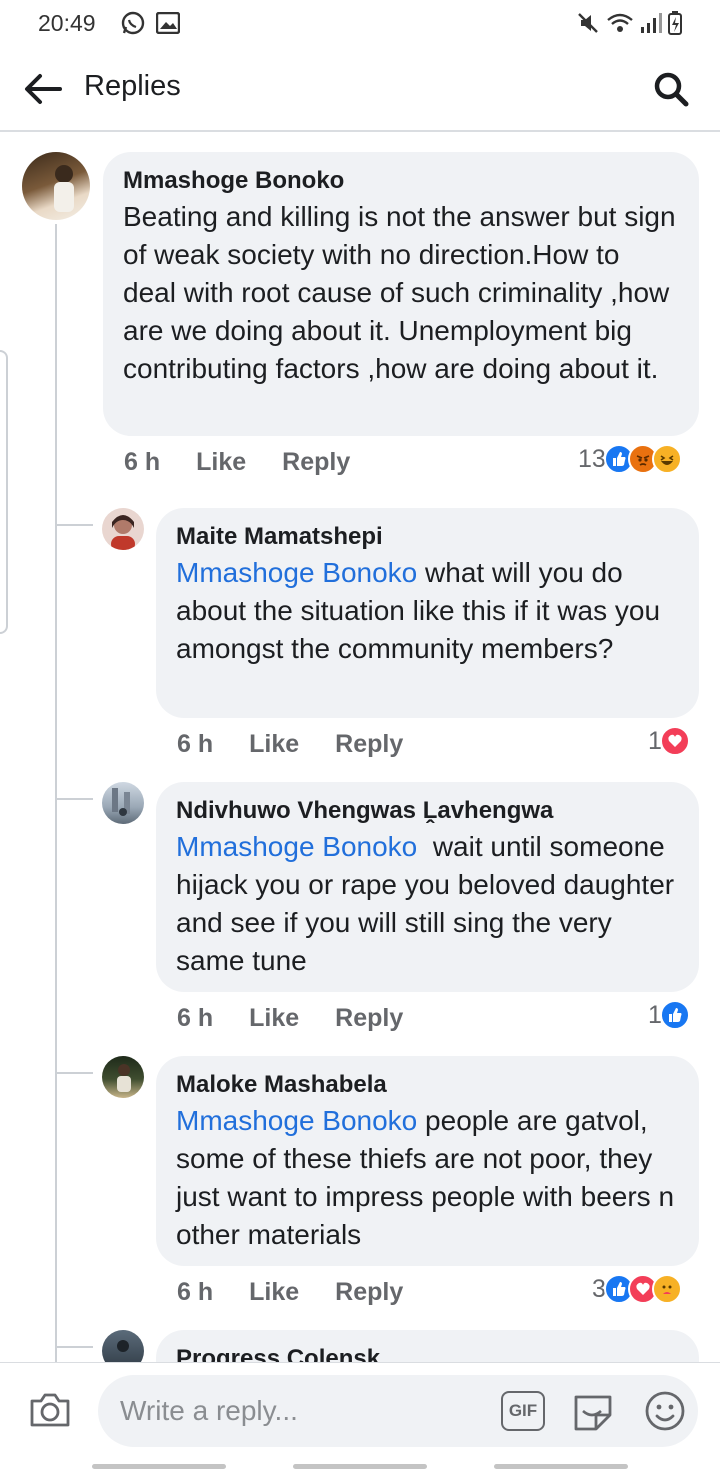  What do you see at coordinates (50, 1409) in the screenshot?
I see `camera-icon` at bounding box center [50, 1409].